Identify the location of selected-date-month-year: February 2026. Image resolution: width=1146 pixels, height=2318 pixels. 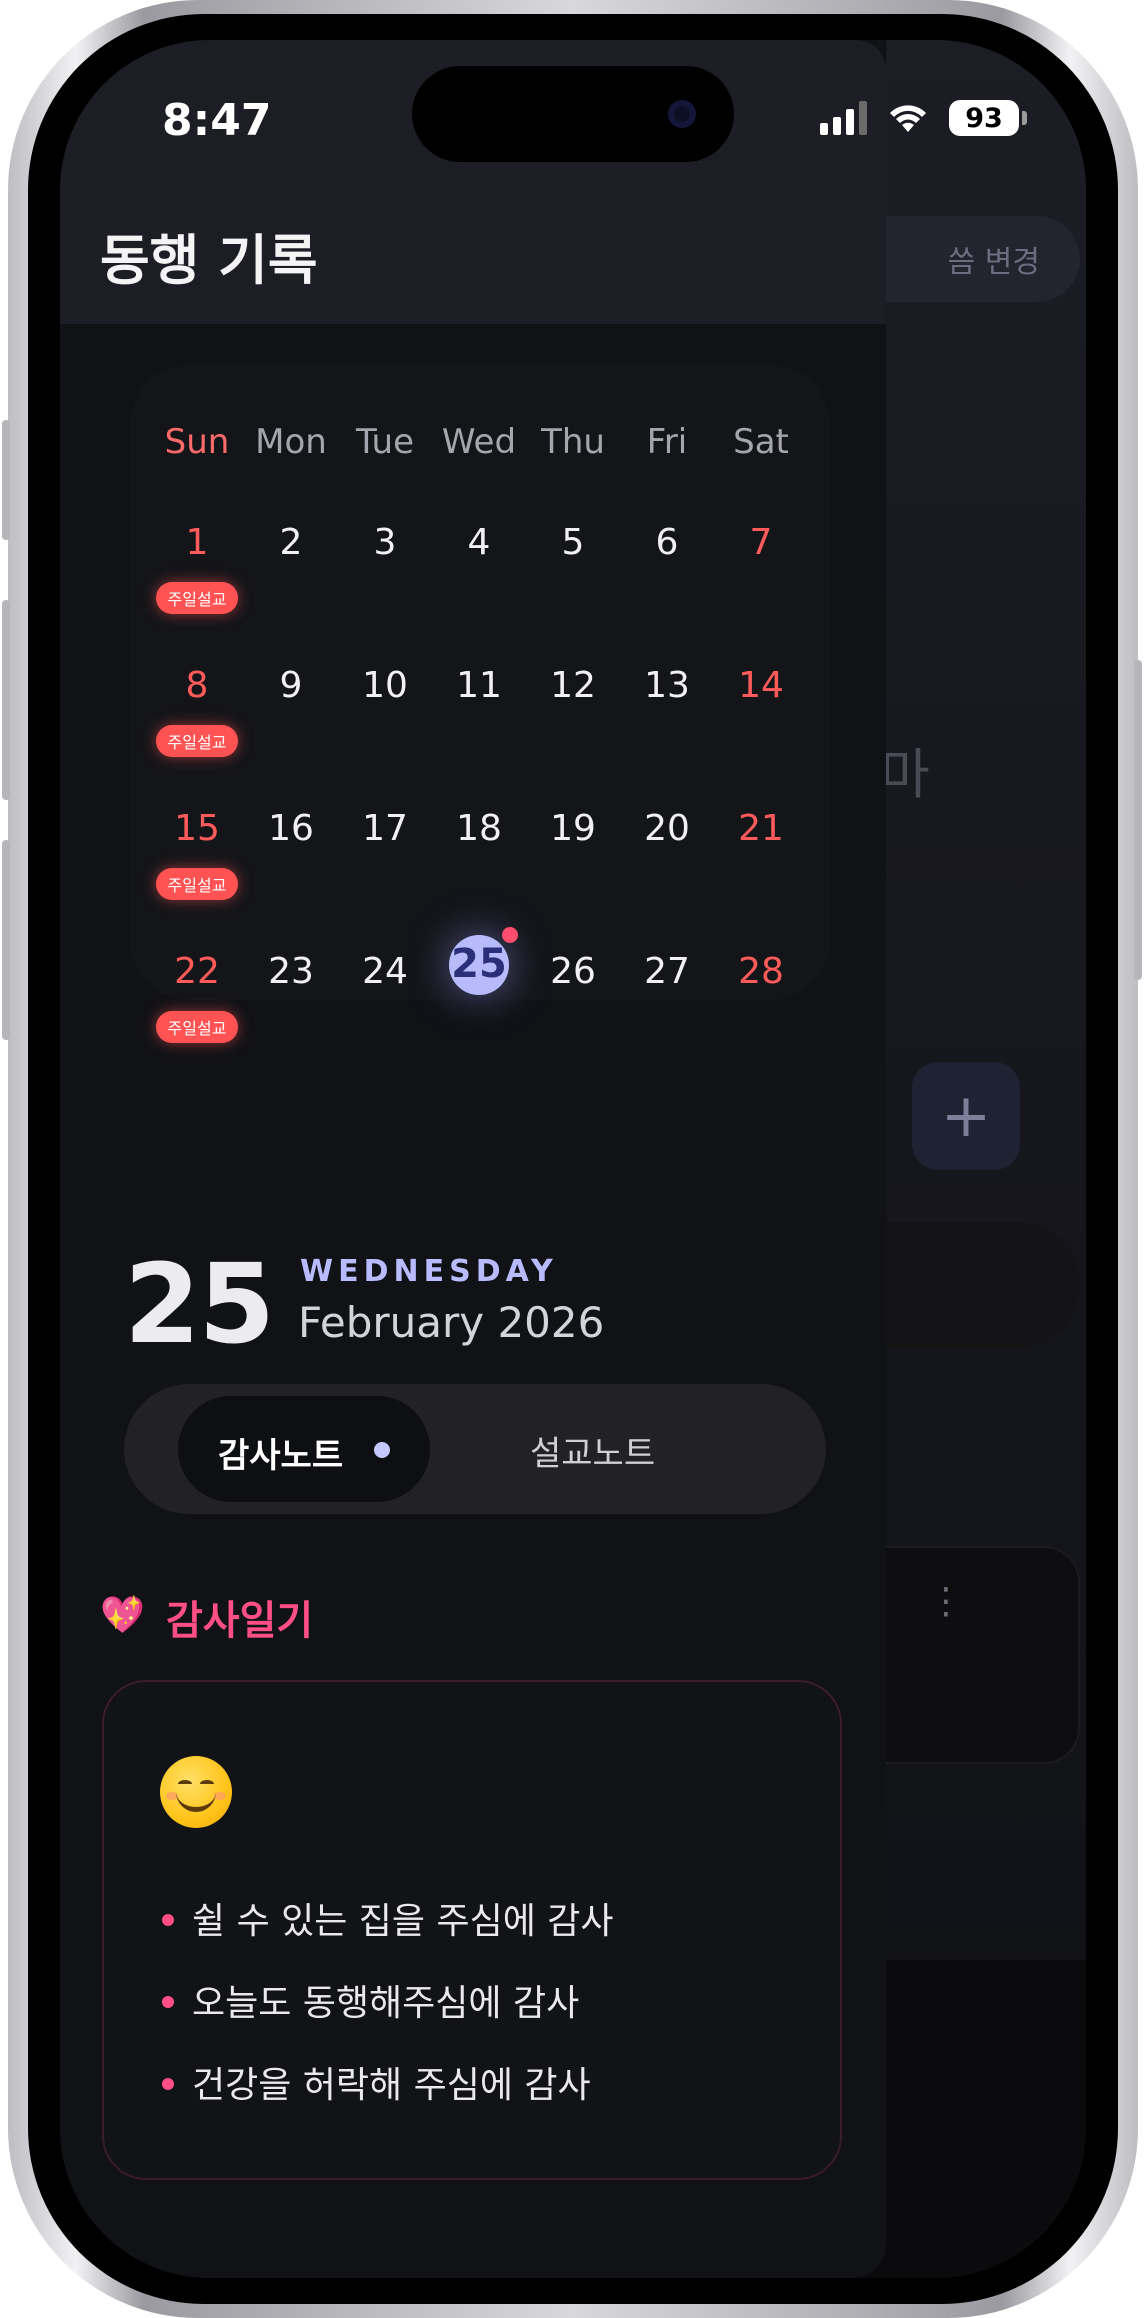
(451, 1322).